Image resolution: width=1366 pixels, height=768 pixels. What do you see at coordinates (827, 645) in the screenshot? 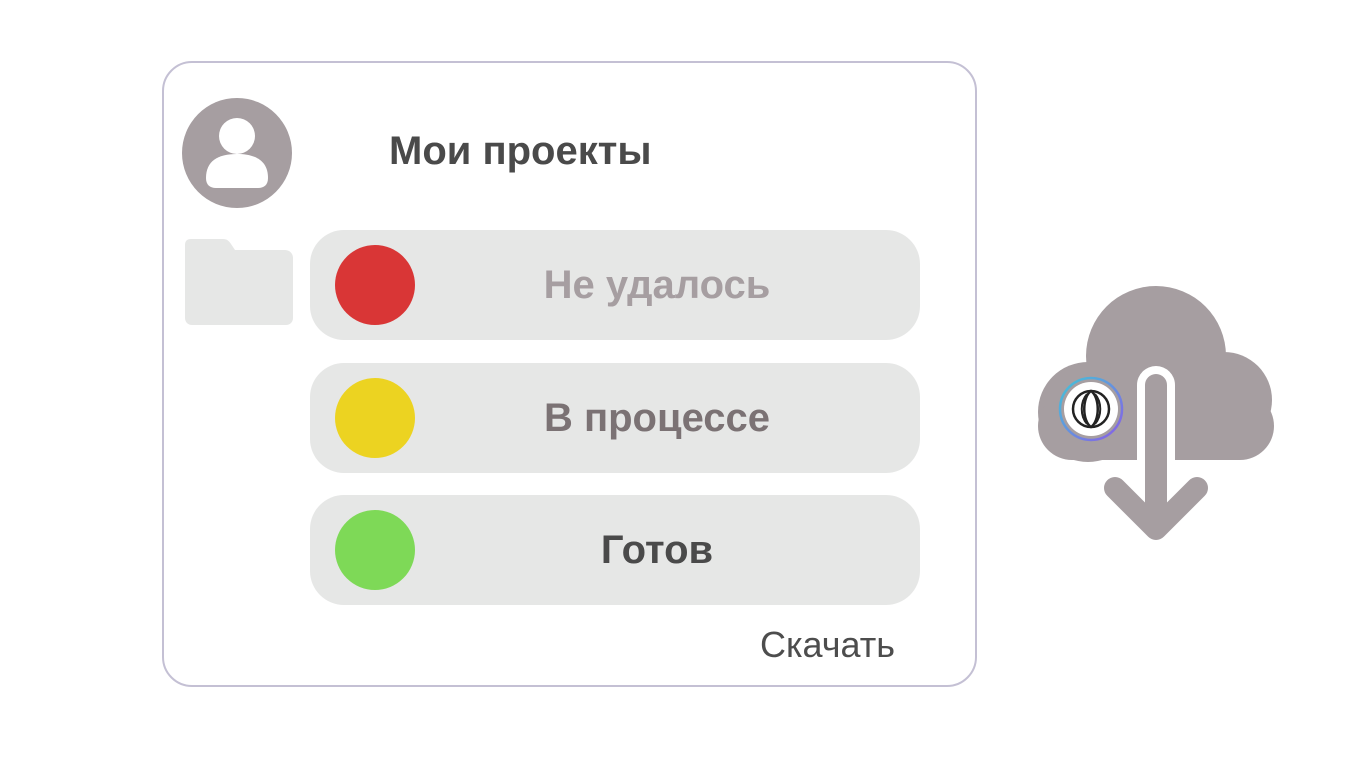
I see `download-link: Скачать` at bounding box center [827, 645].